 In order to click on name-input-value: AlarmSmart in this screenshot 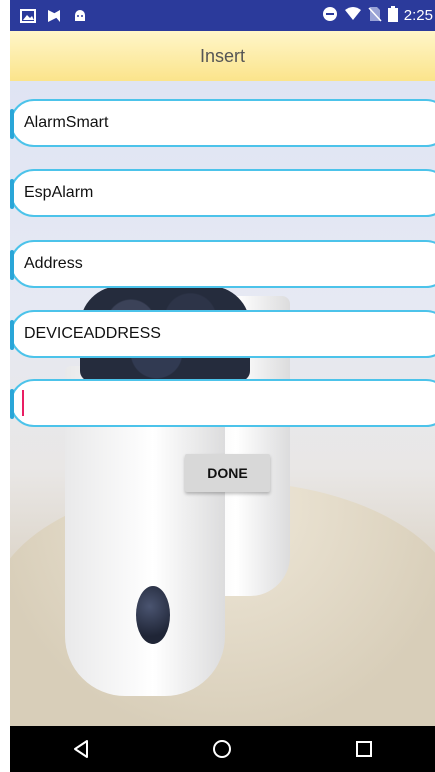, I will do `click(66, 122)`.